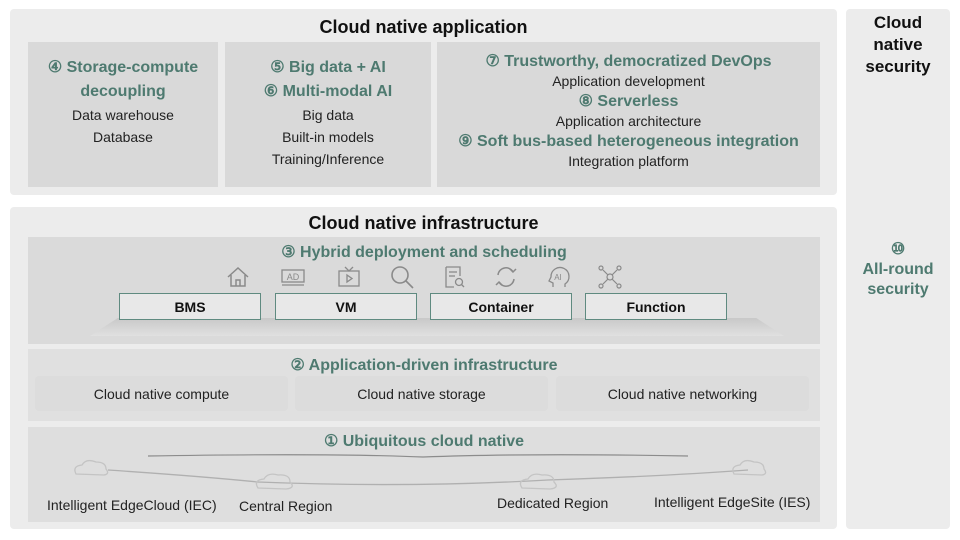 The height and width of the screenshot is (540, 960). What do you see at coordinates (328, 91) in the screenshot?
I see `multimodal-ai-heading: ⑥ Multi-modal AI` at bounding box center [328, 91].